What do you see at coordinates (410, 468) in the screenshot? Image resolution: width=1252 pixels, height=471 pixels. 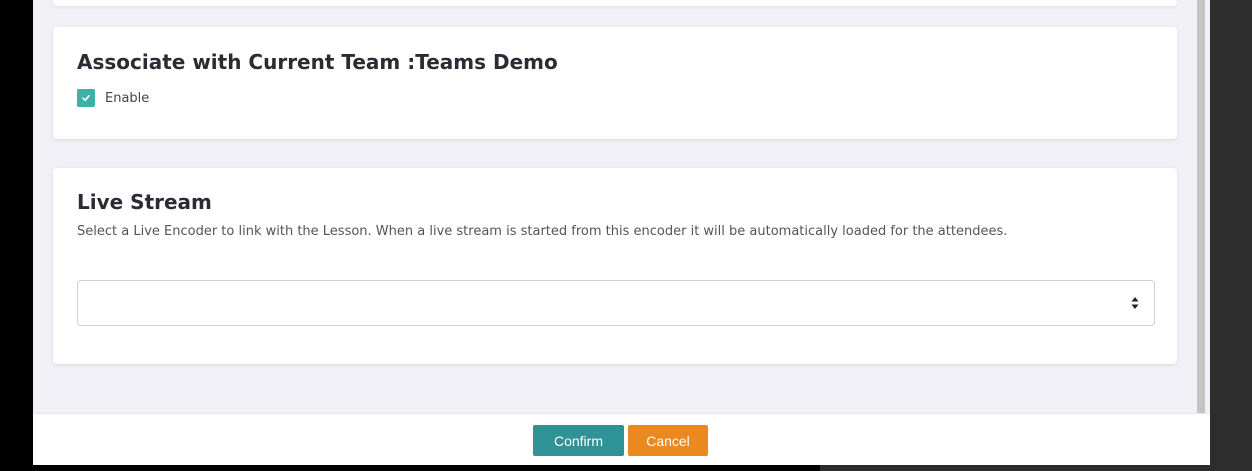 I see `backdrop-bottom` at bounding box center [410, 468].